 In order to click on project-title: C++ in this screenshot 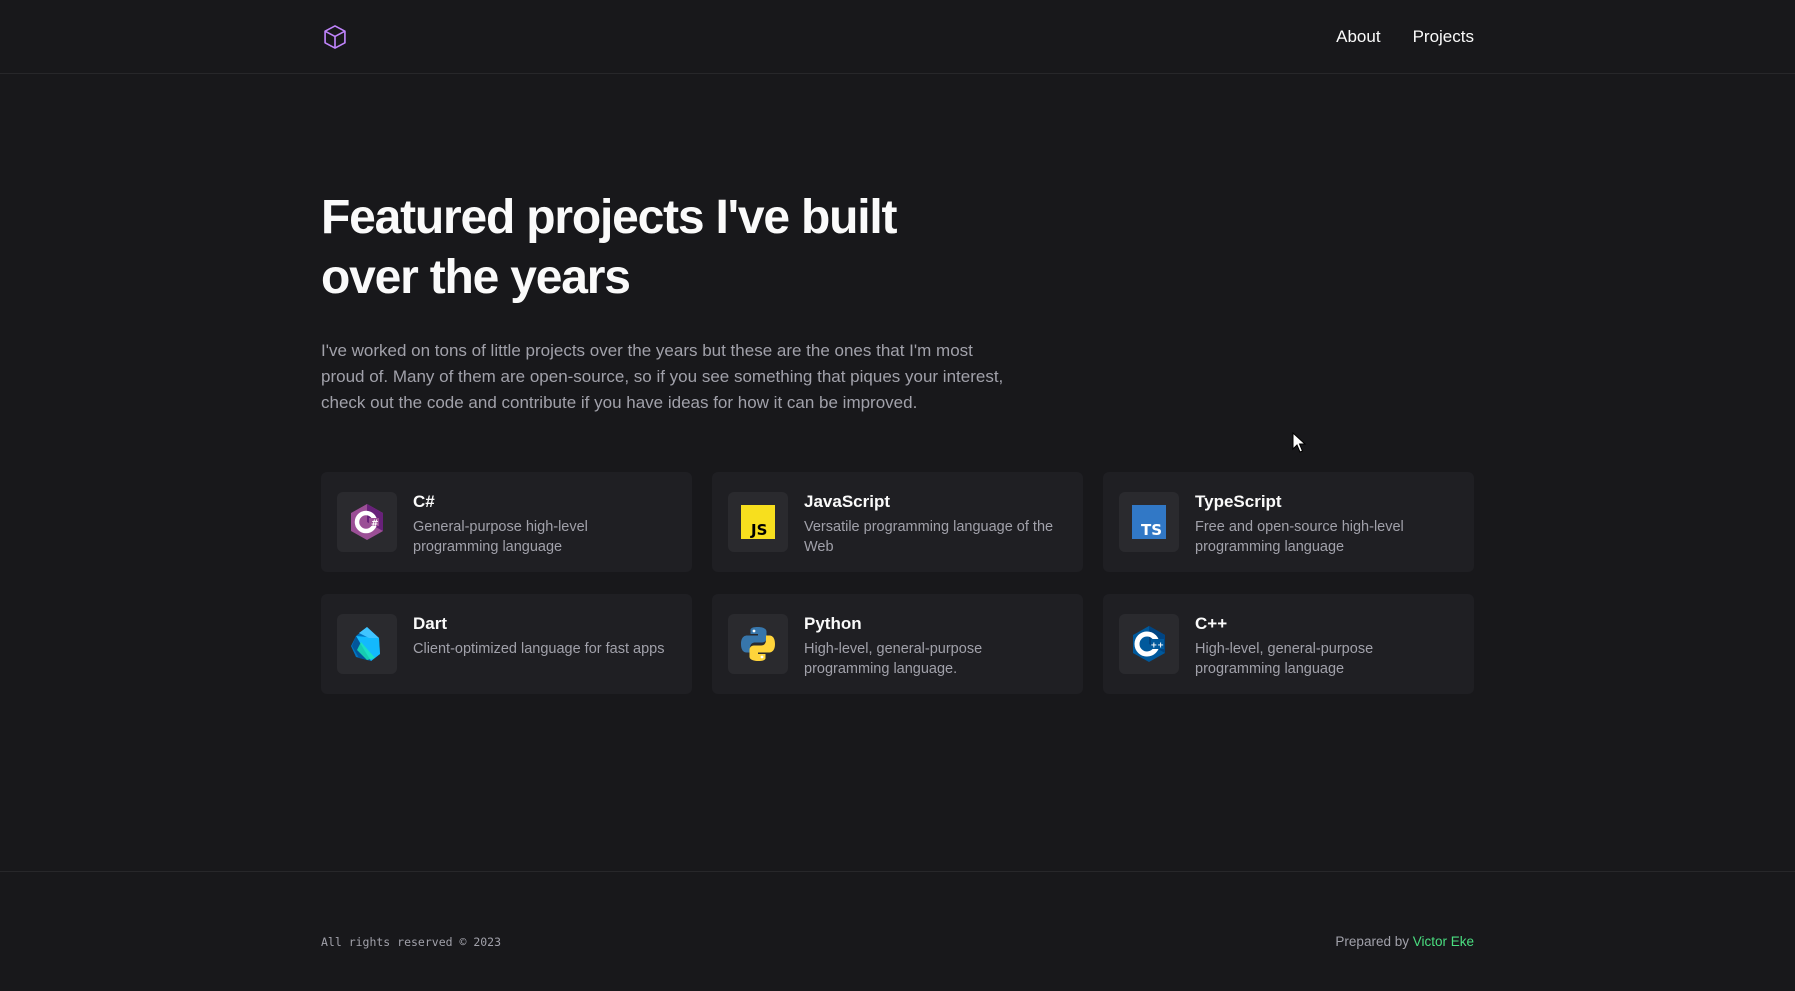, I will do `click(1211, 623)`.